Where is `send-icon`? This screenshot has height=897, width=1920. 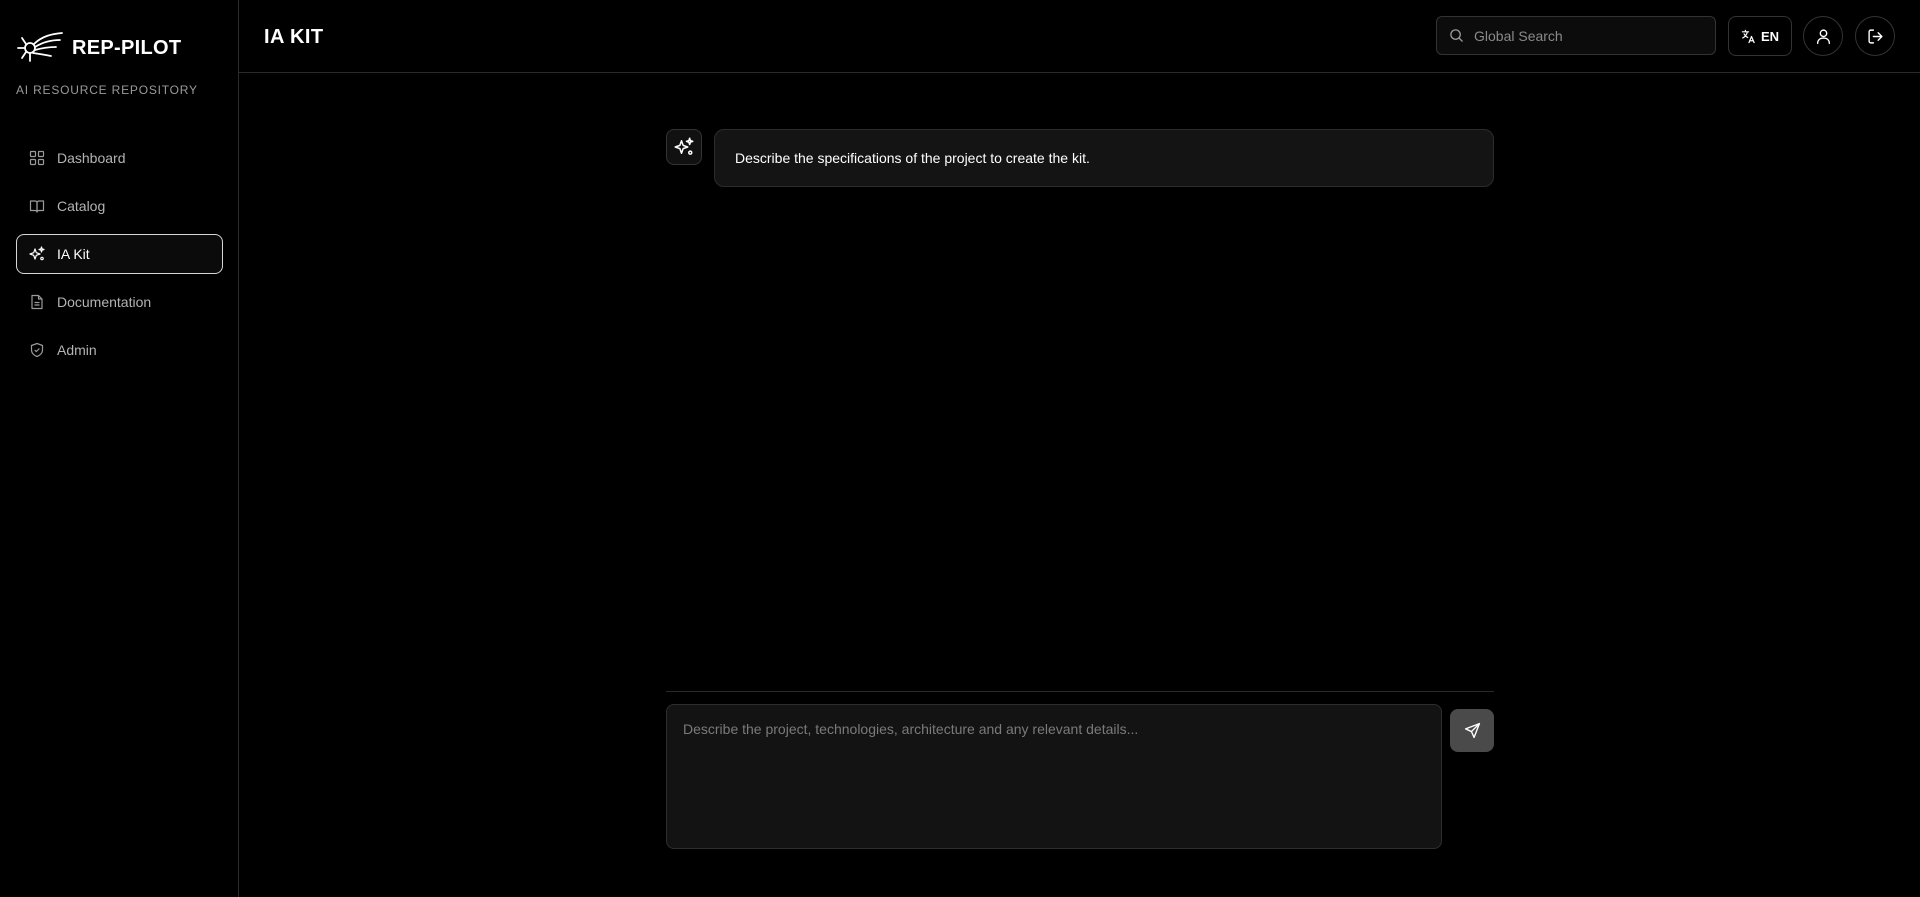 send-icon is located at coordinates (1472, 730).